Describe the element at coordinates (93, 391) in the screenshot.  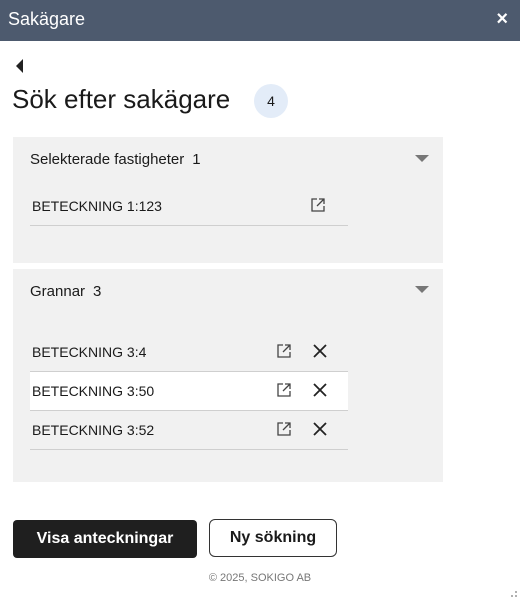
I see `neighbor-label: BETECKNING 3:50` at that location.